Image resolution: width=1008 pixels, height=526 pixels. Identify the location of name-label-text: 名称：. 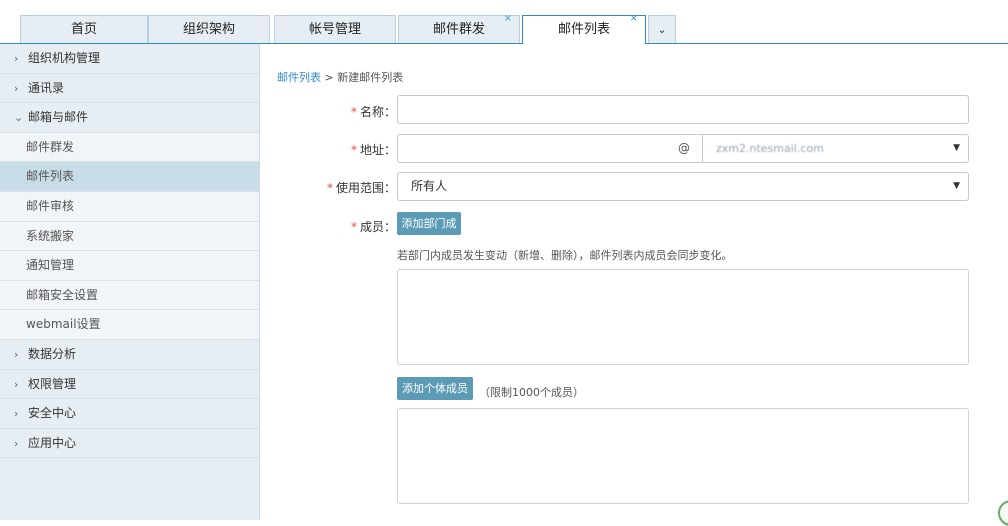
(377, 112).